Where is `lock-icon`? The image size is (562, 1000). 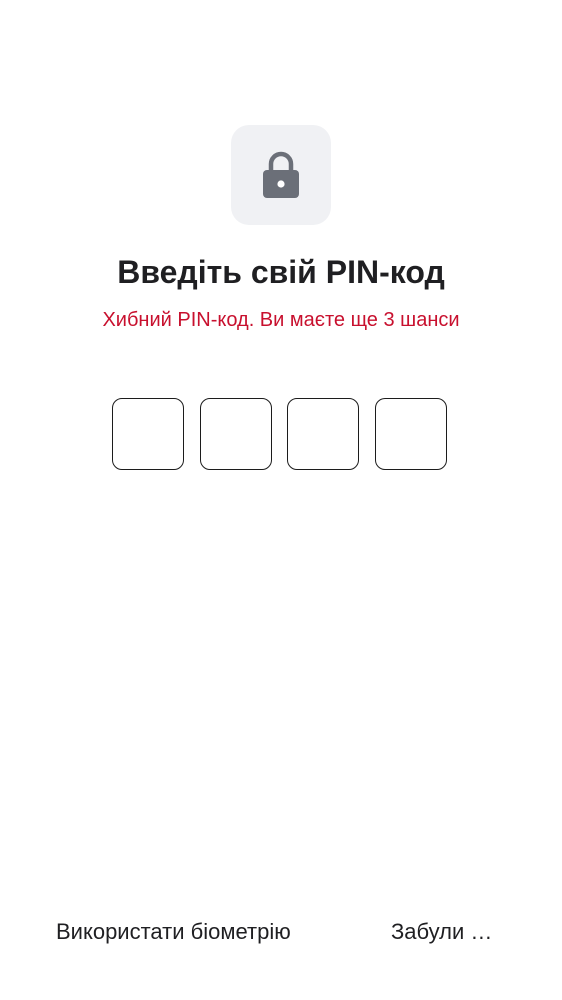
lock-icon is located at coordinates (281, 174).